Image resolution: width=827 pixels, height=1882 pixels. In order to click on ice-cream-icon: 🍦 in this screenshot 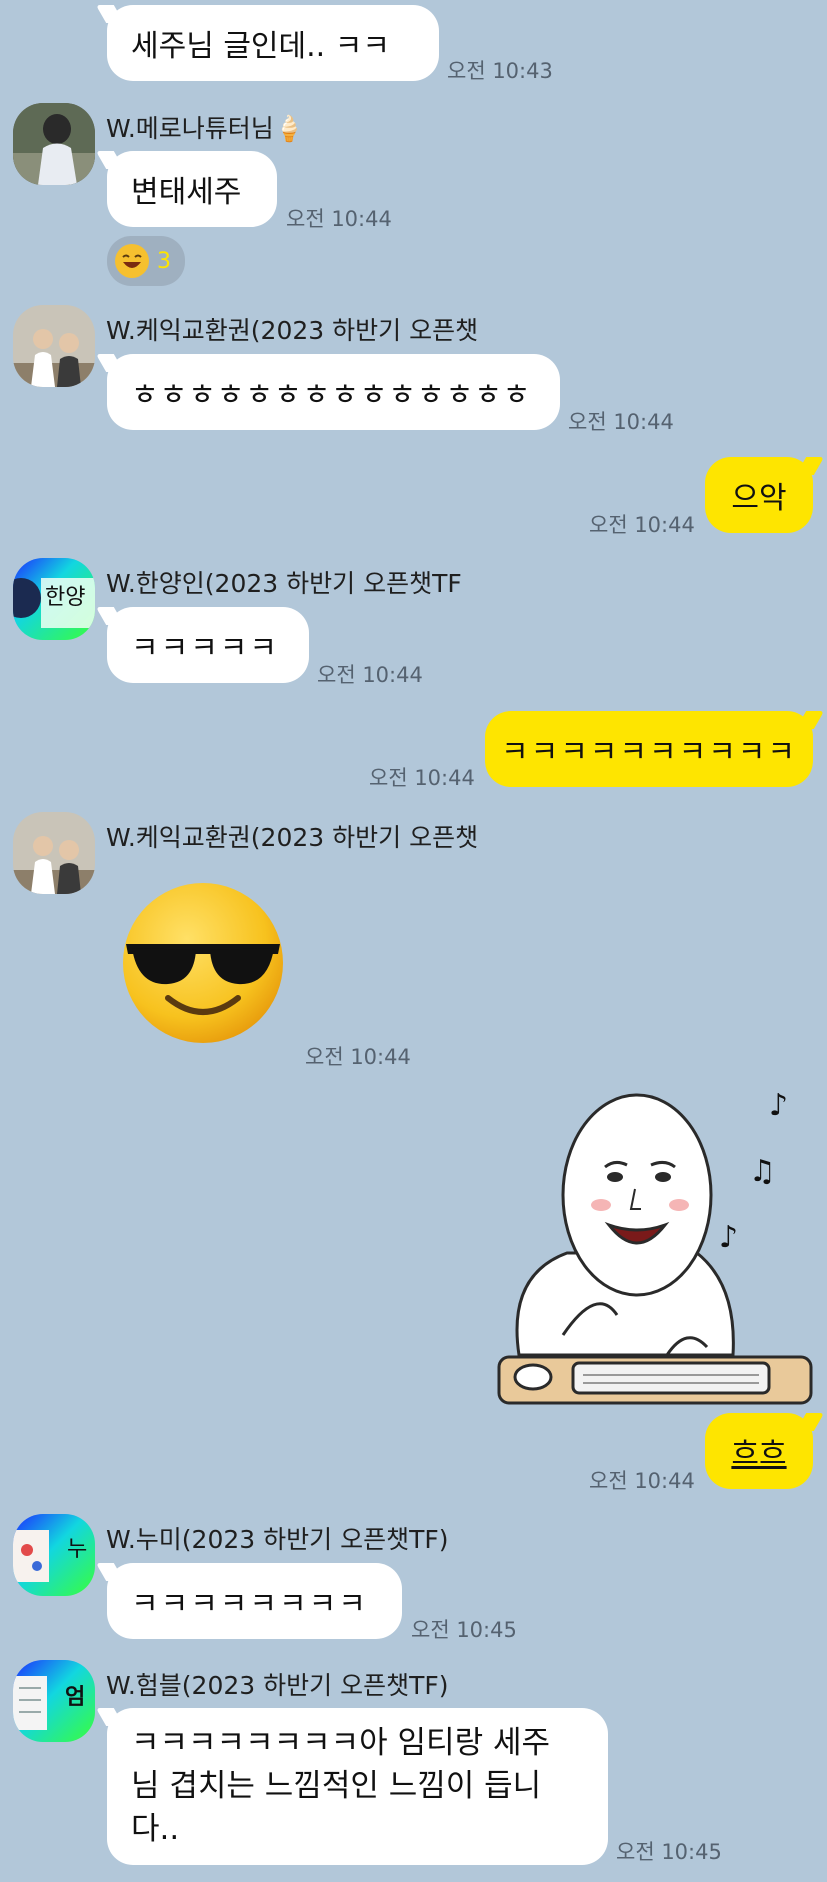, I will do `click(289, 128)`.